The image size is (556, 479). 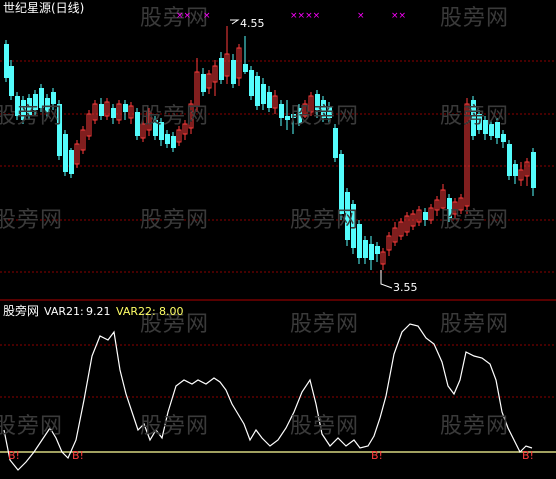 I want to click on price-high-label: 4.55, so click(x=252, y=23).